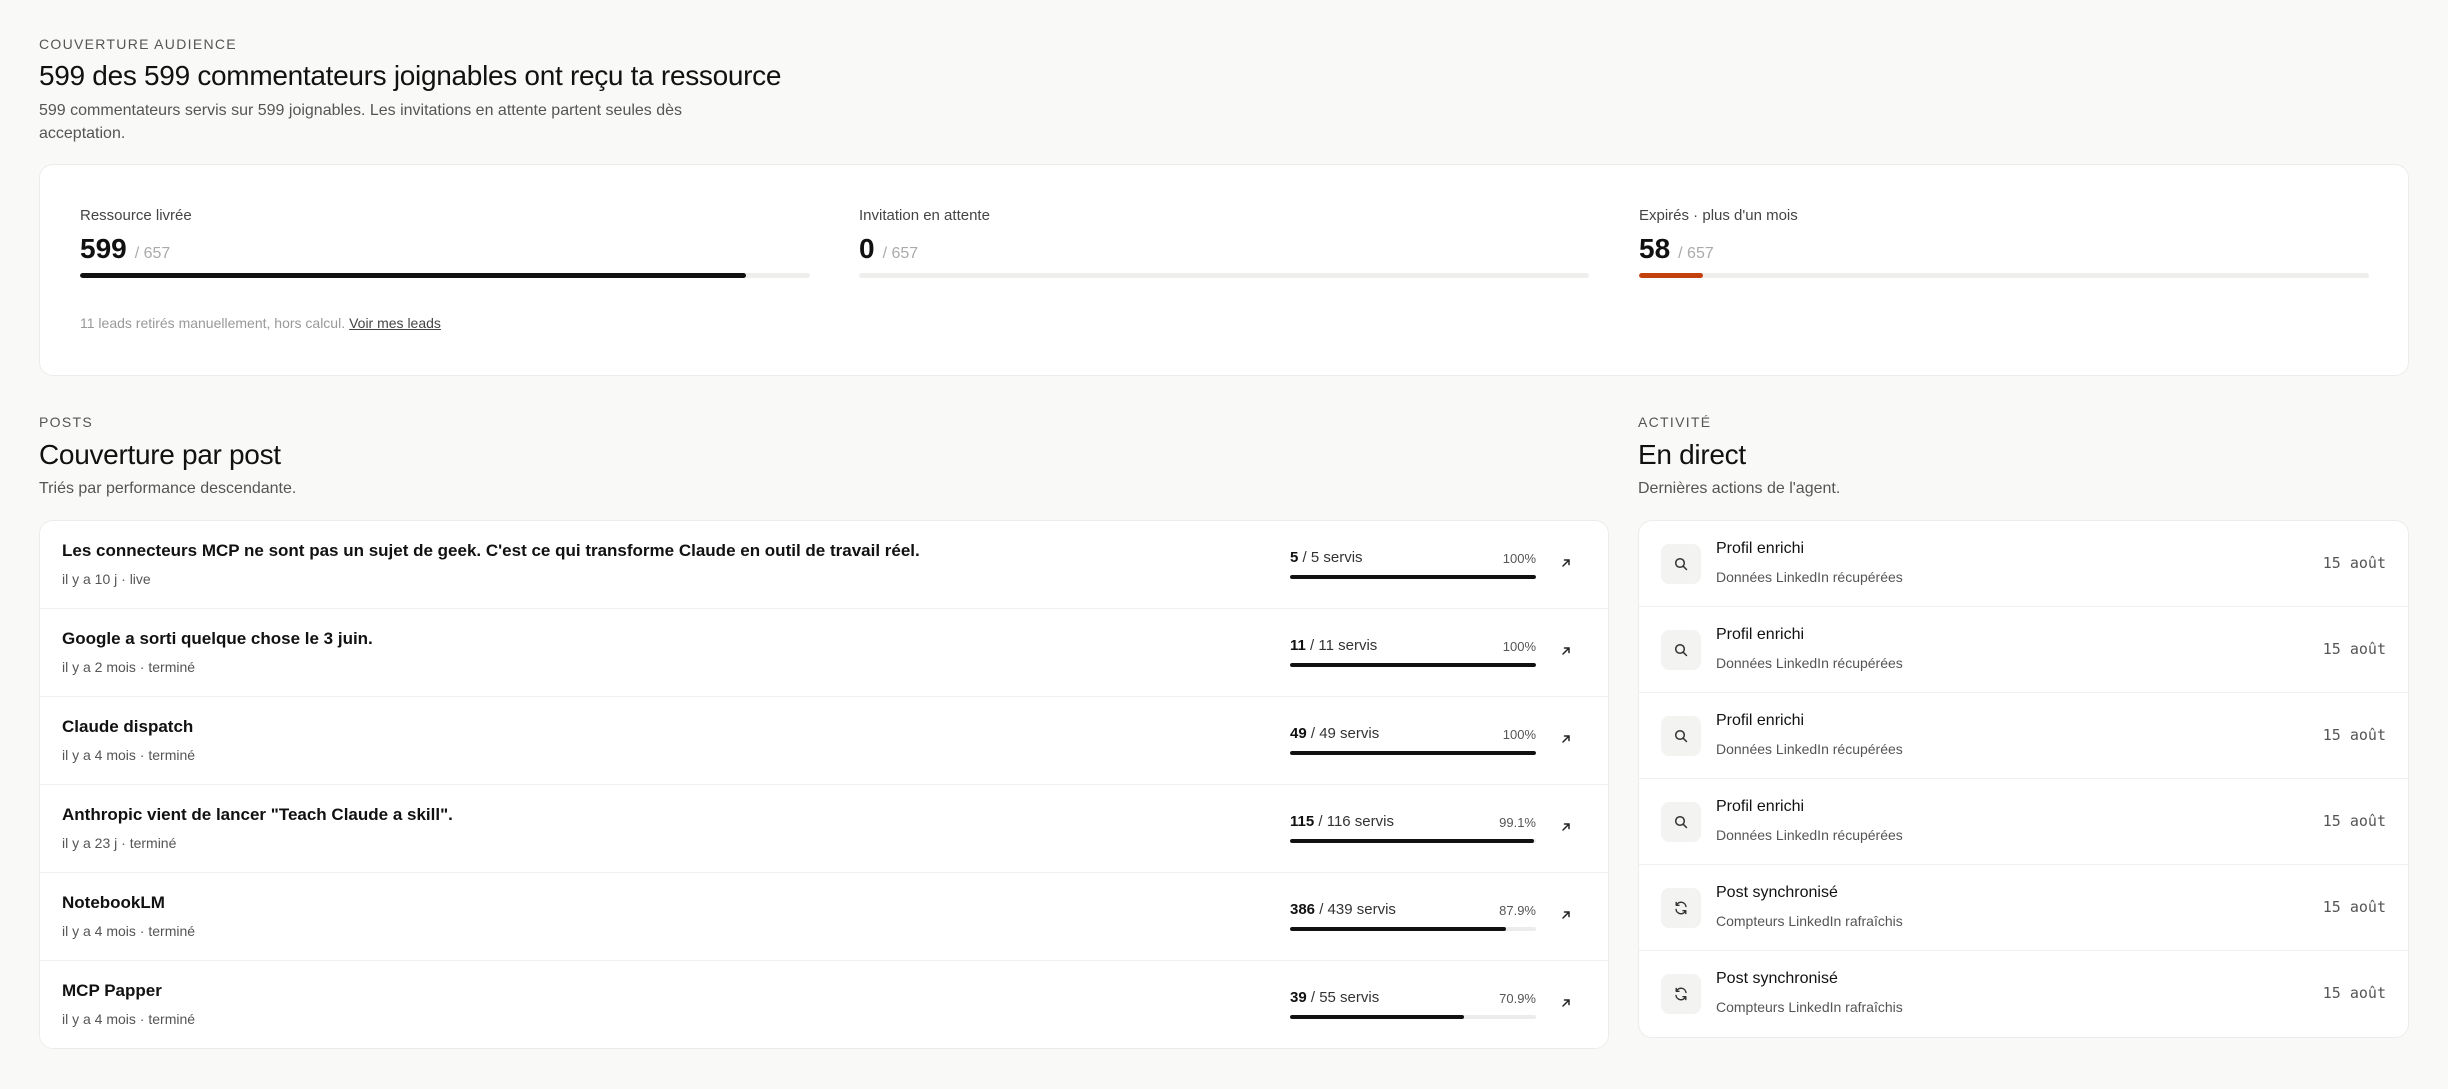 The height and width of the screenshot is (1089, 2448). What do you see at coordinates (1294, 557) in the screenshot?
I see `post-served-count: 5` at bounding box center [1294, 557].